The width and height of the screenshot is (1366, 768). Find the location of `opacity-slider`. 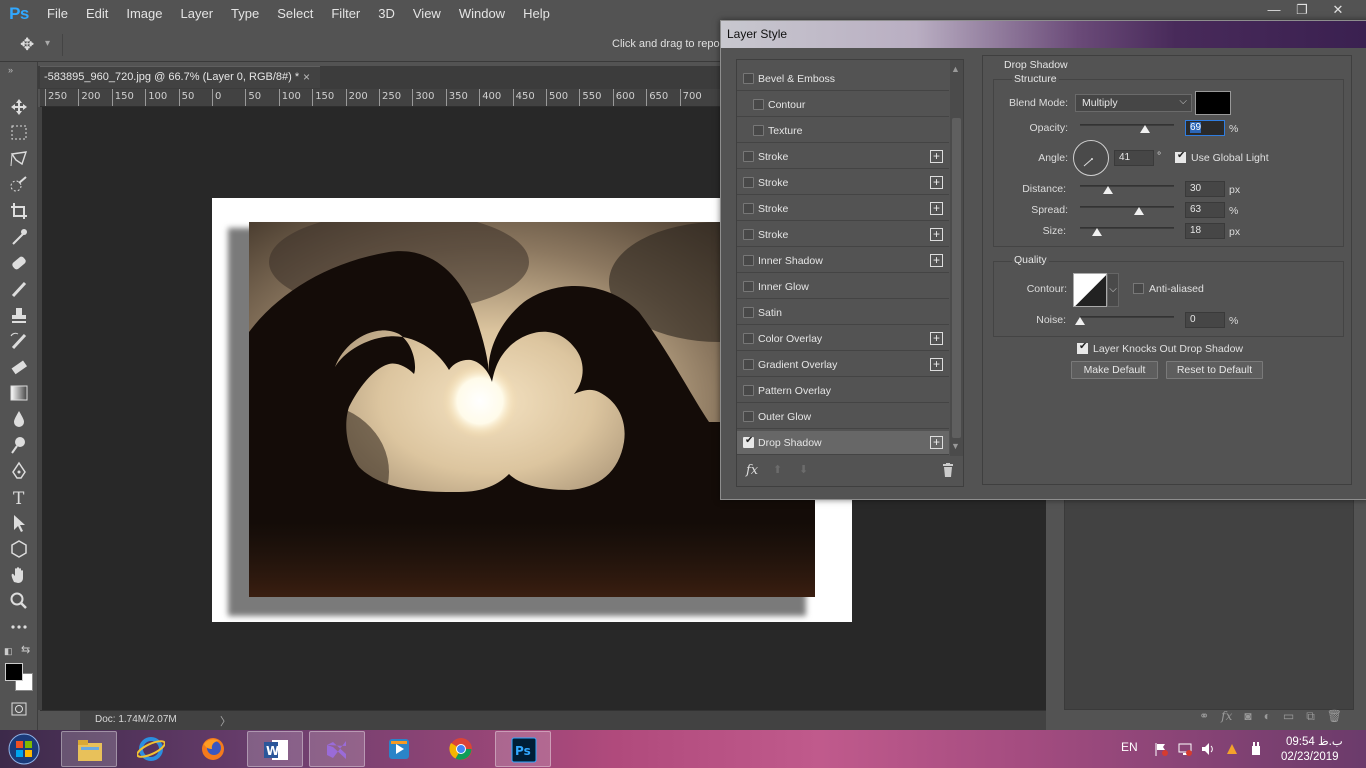

opacity-slider is located at coordinates (1127, 125).